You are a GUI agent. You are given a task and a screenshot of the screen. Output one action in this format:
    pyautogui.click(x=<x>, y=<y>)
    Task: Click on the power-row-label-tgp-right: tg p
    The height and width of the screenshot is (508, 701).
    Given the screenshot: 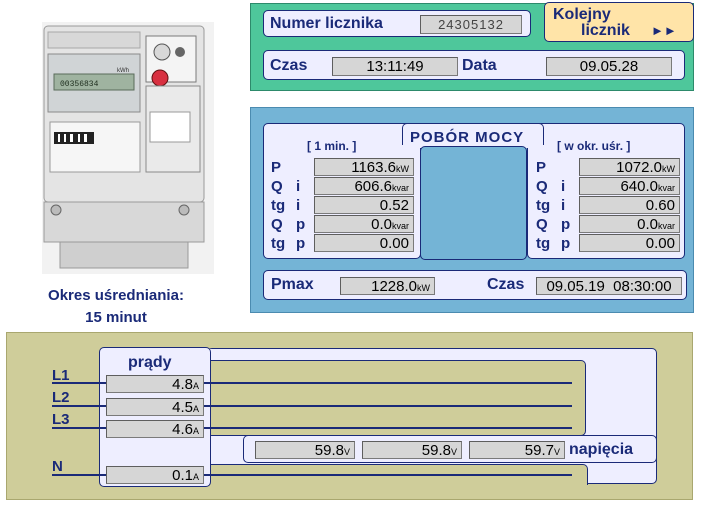 What is the action you would take?
    pyautogui.click(x=553, y=243)
    